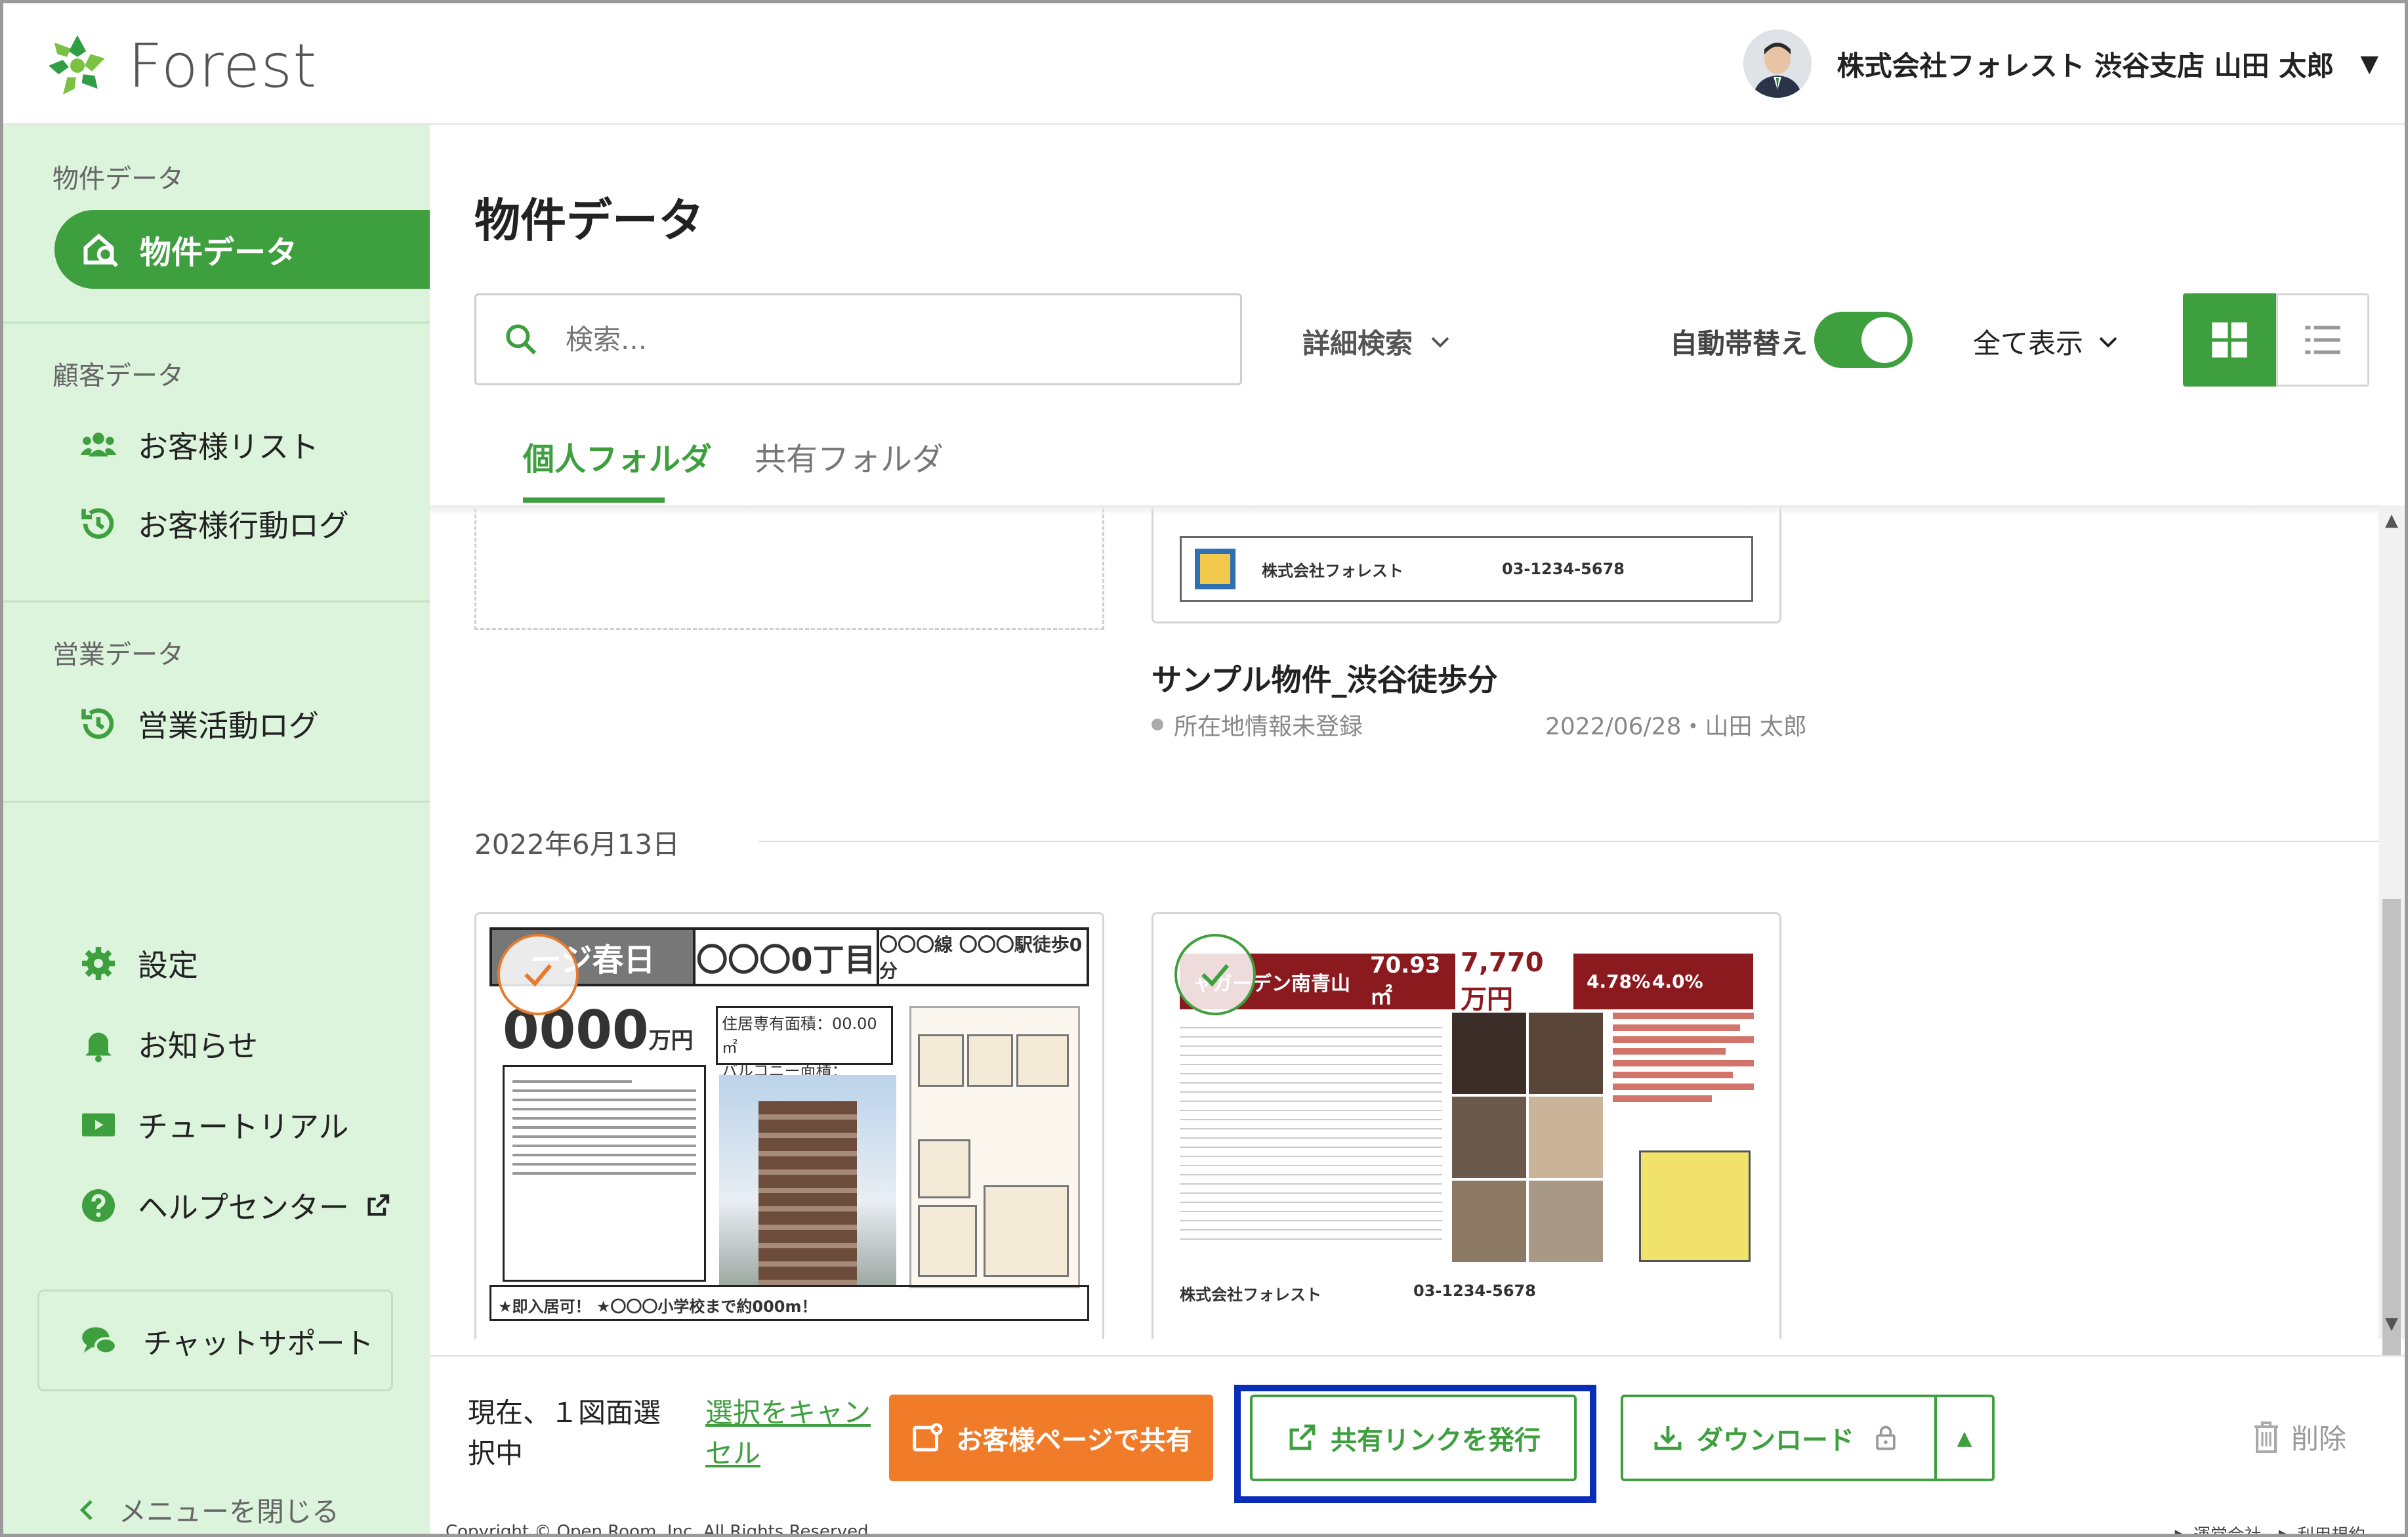 The image size is (2408, 1537). What do you see at coordinates (179, 66) in the screenshot?
I see `forest-logo: Forest` at bounding box center [179, 66].